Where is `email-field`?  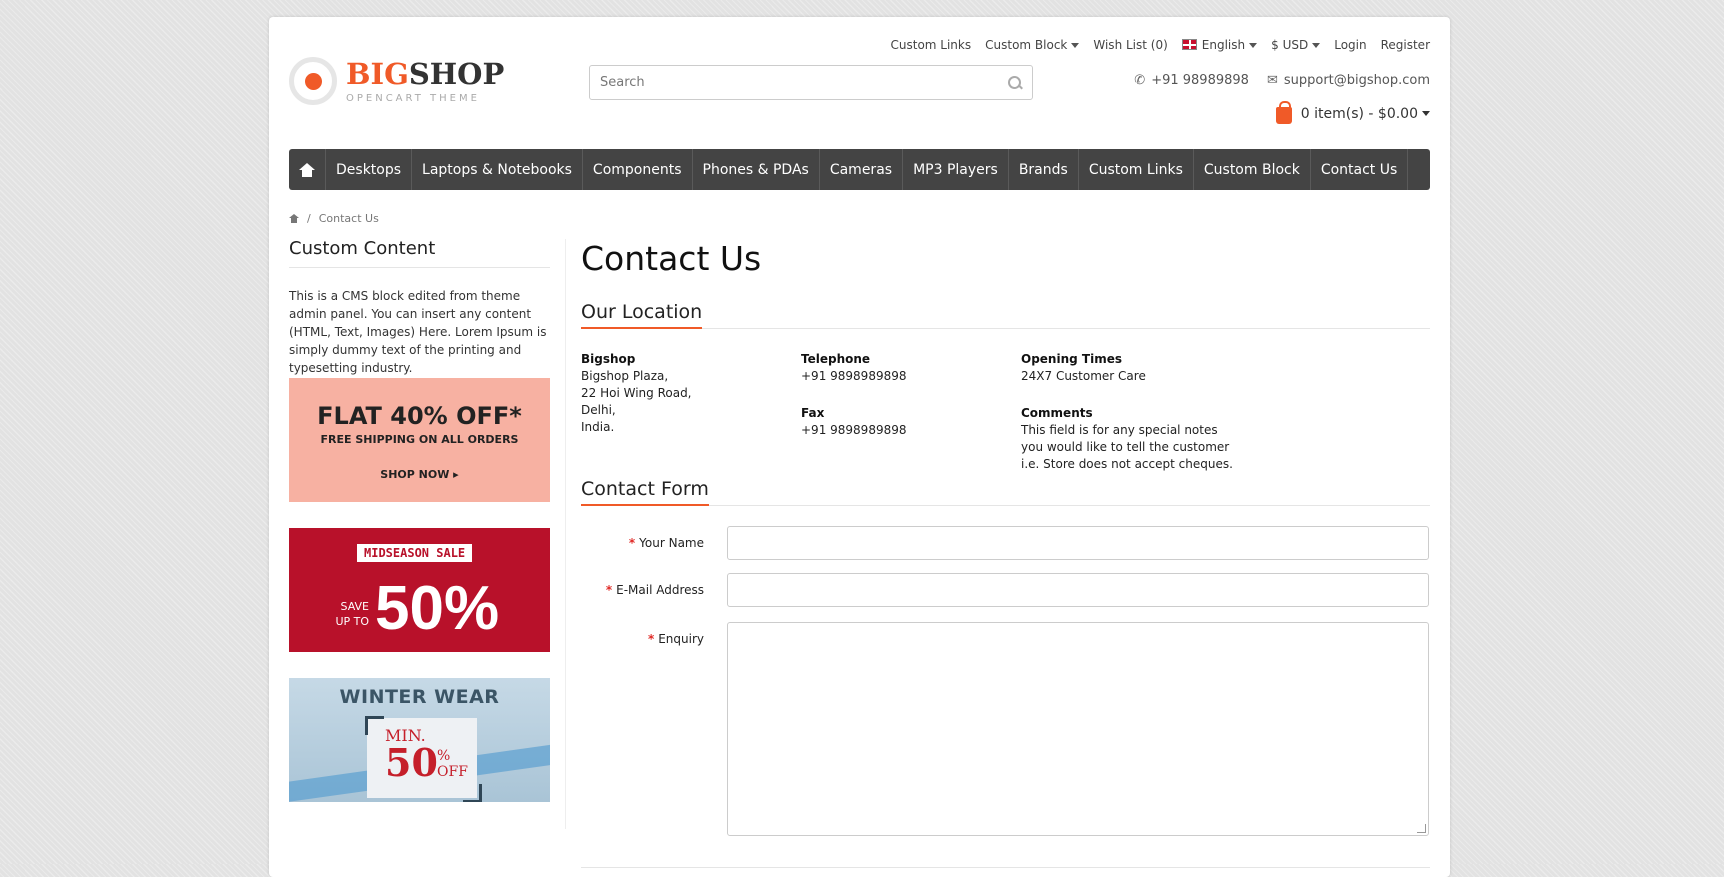
email-field is located at coordinates (1078, 590).